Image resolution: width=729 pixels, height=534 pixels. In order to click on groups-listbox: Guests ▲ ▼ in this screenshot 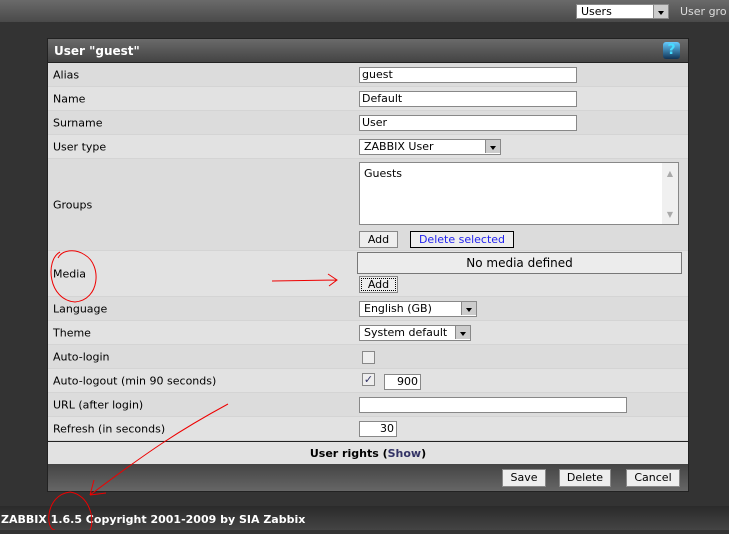, I will do `click(519, 193)`.